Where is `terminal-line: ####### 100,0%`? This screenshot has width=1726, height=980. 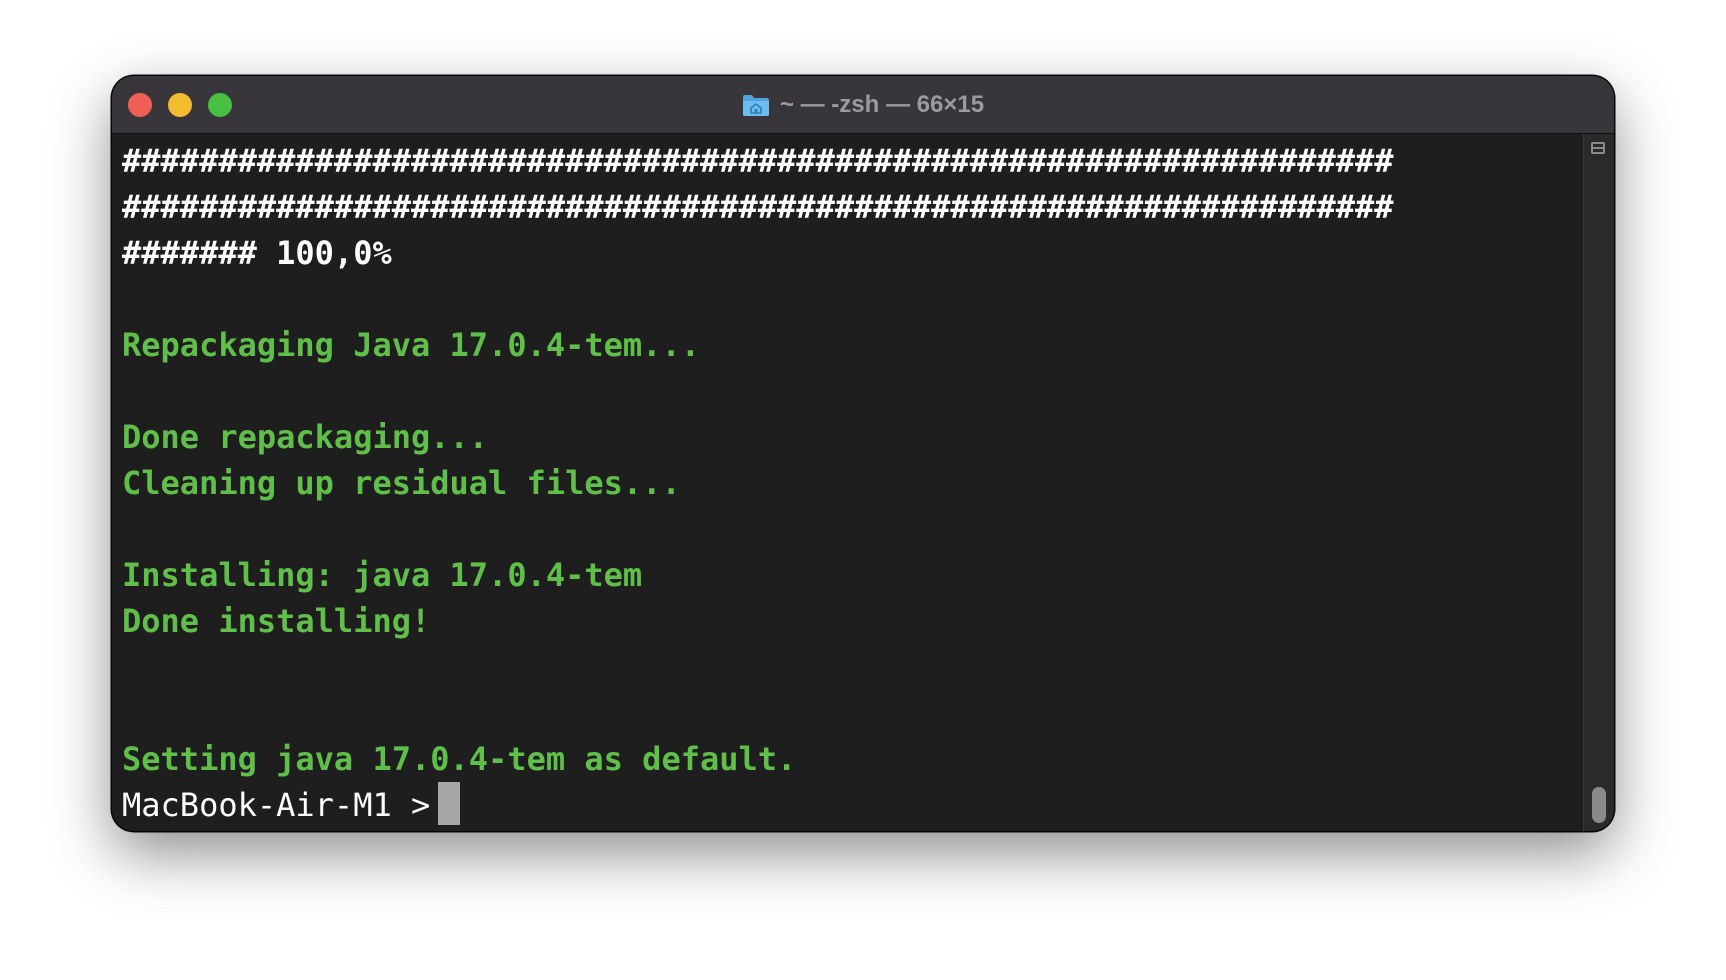 terminal-line: ####### 100,0% is located at coordinates (257, 253).